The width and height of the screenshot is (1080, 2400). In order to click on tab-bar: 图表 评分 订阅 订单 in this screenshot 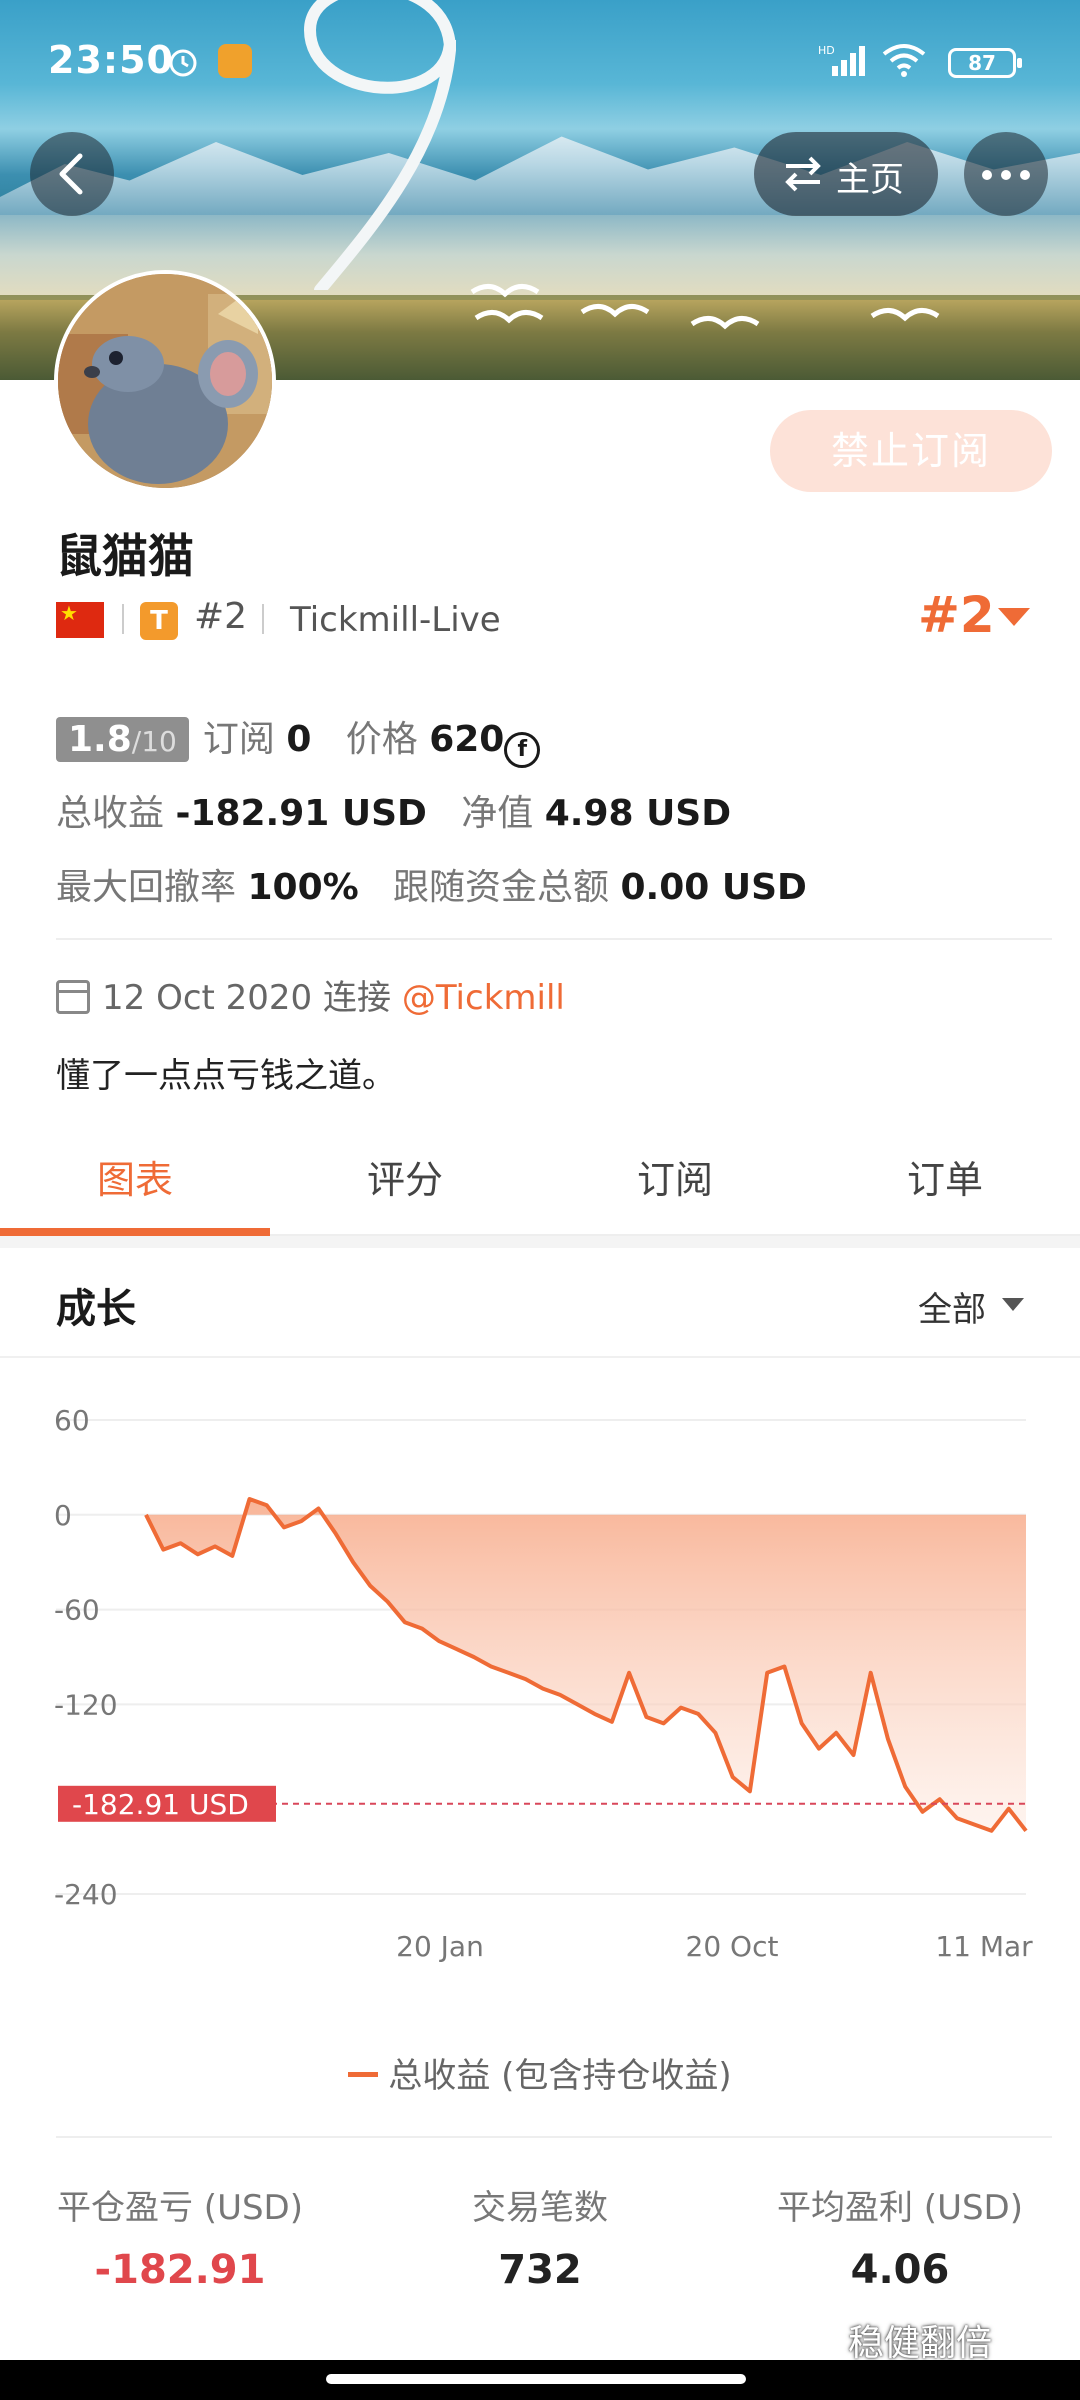, I will do `click(540, 1180)`.